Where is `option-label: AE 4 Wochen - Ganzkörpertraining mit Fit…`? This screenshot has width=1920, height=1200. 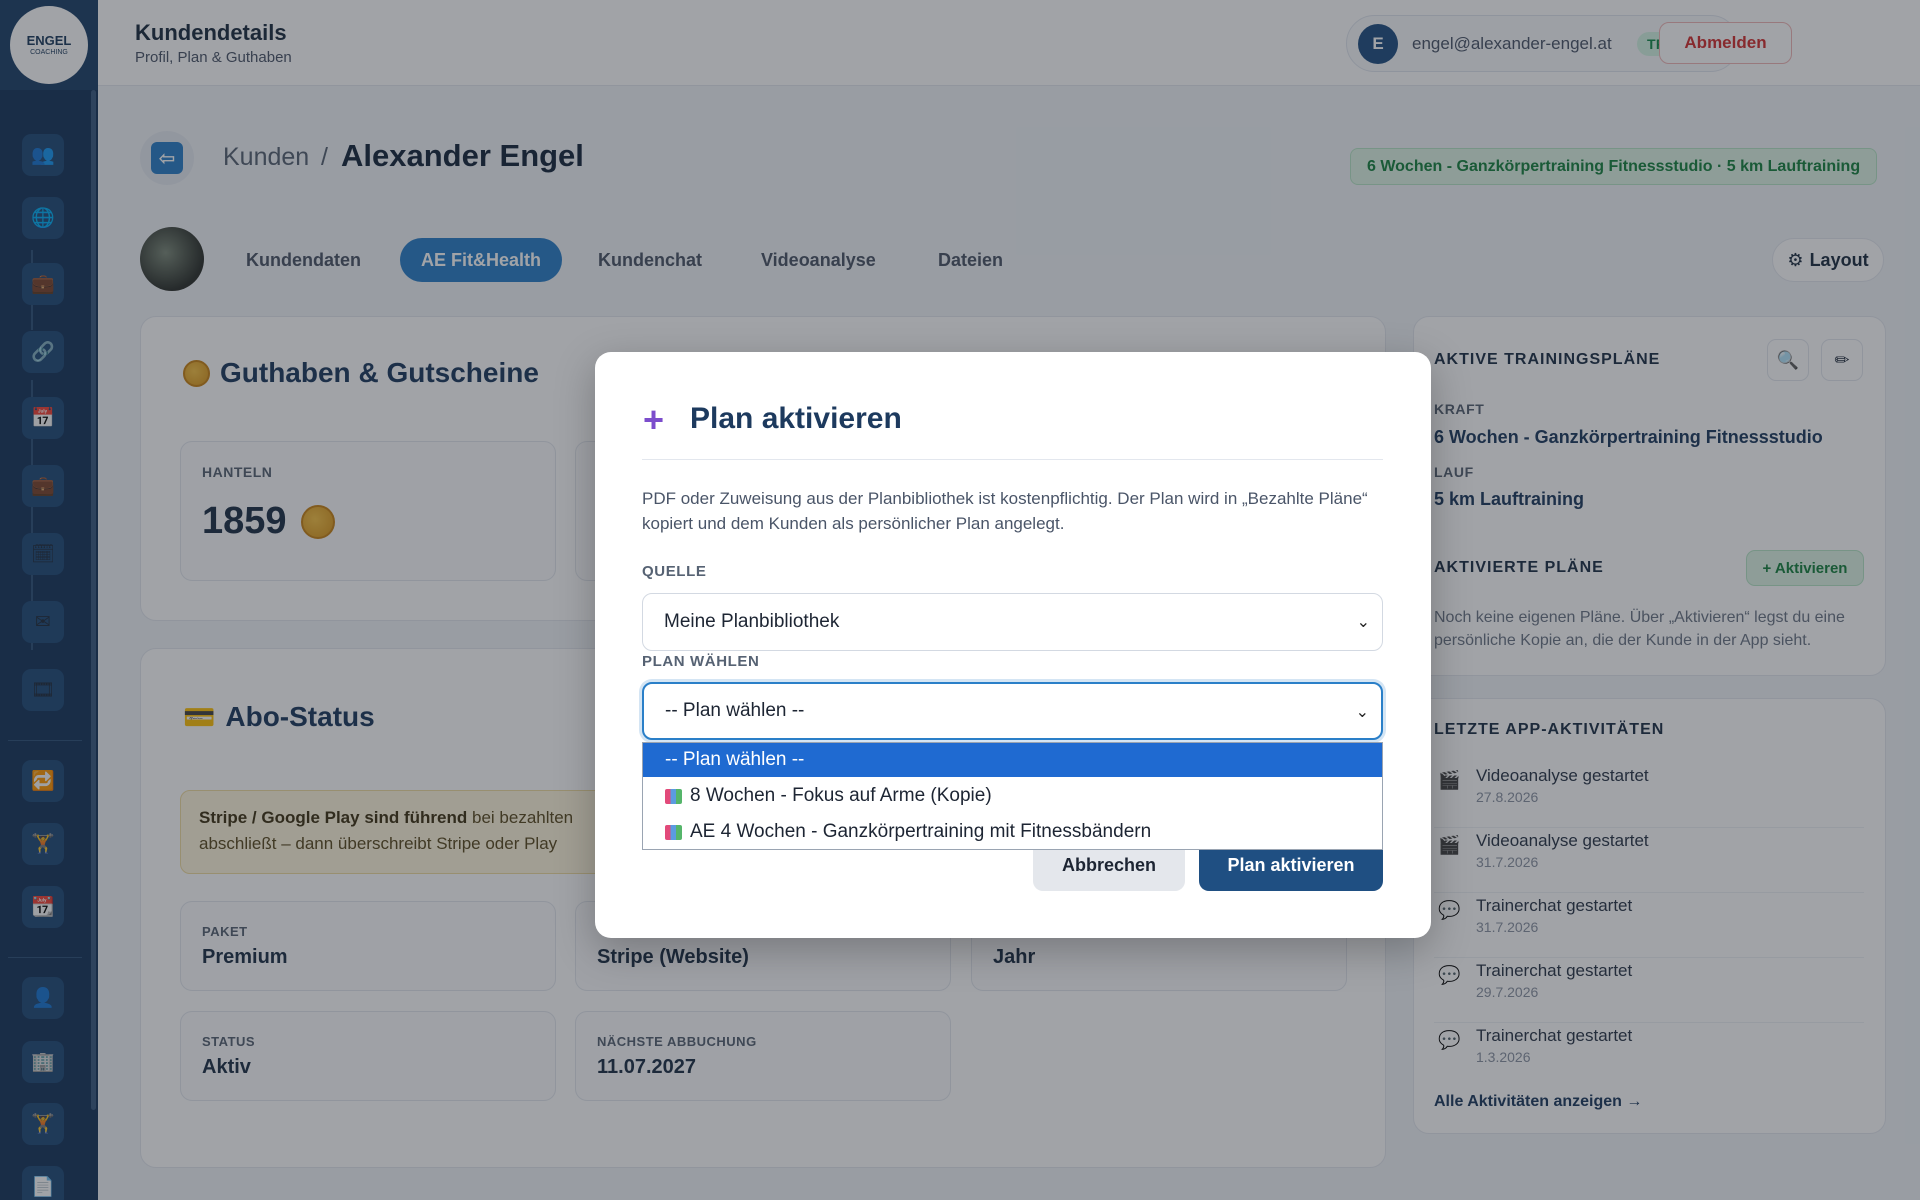 option-label: AE 4 Wochen - Ganzkörpertraining mit Fit… is located at coordinates (921, 831).